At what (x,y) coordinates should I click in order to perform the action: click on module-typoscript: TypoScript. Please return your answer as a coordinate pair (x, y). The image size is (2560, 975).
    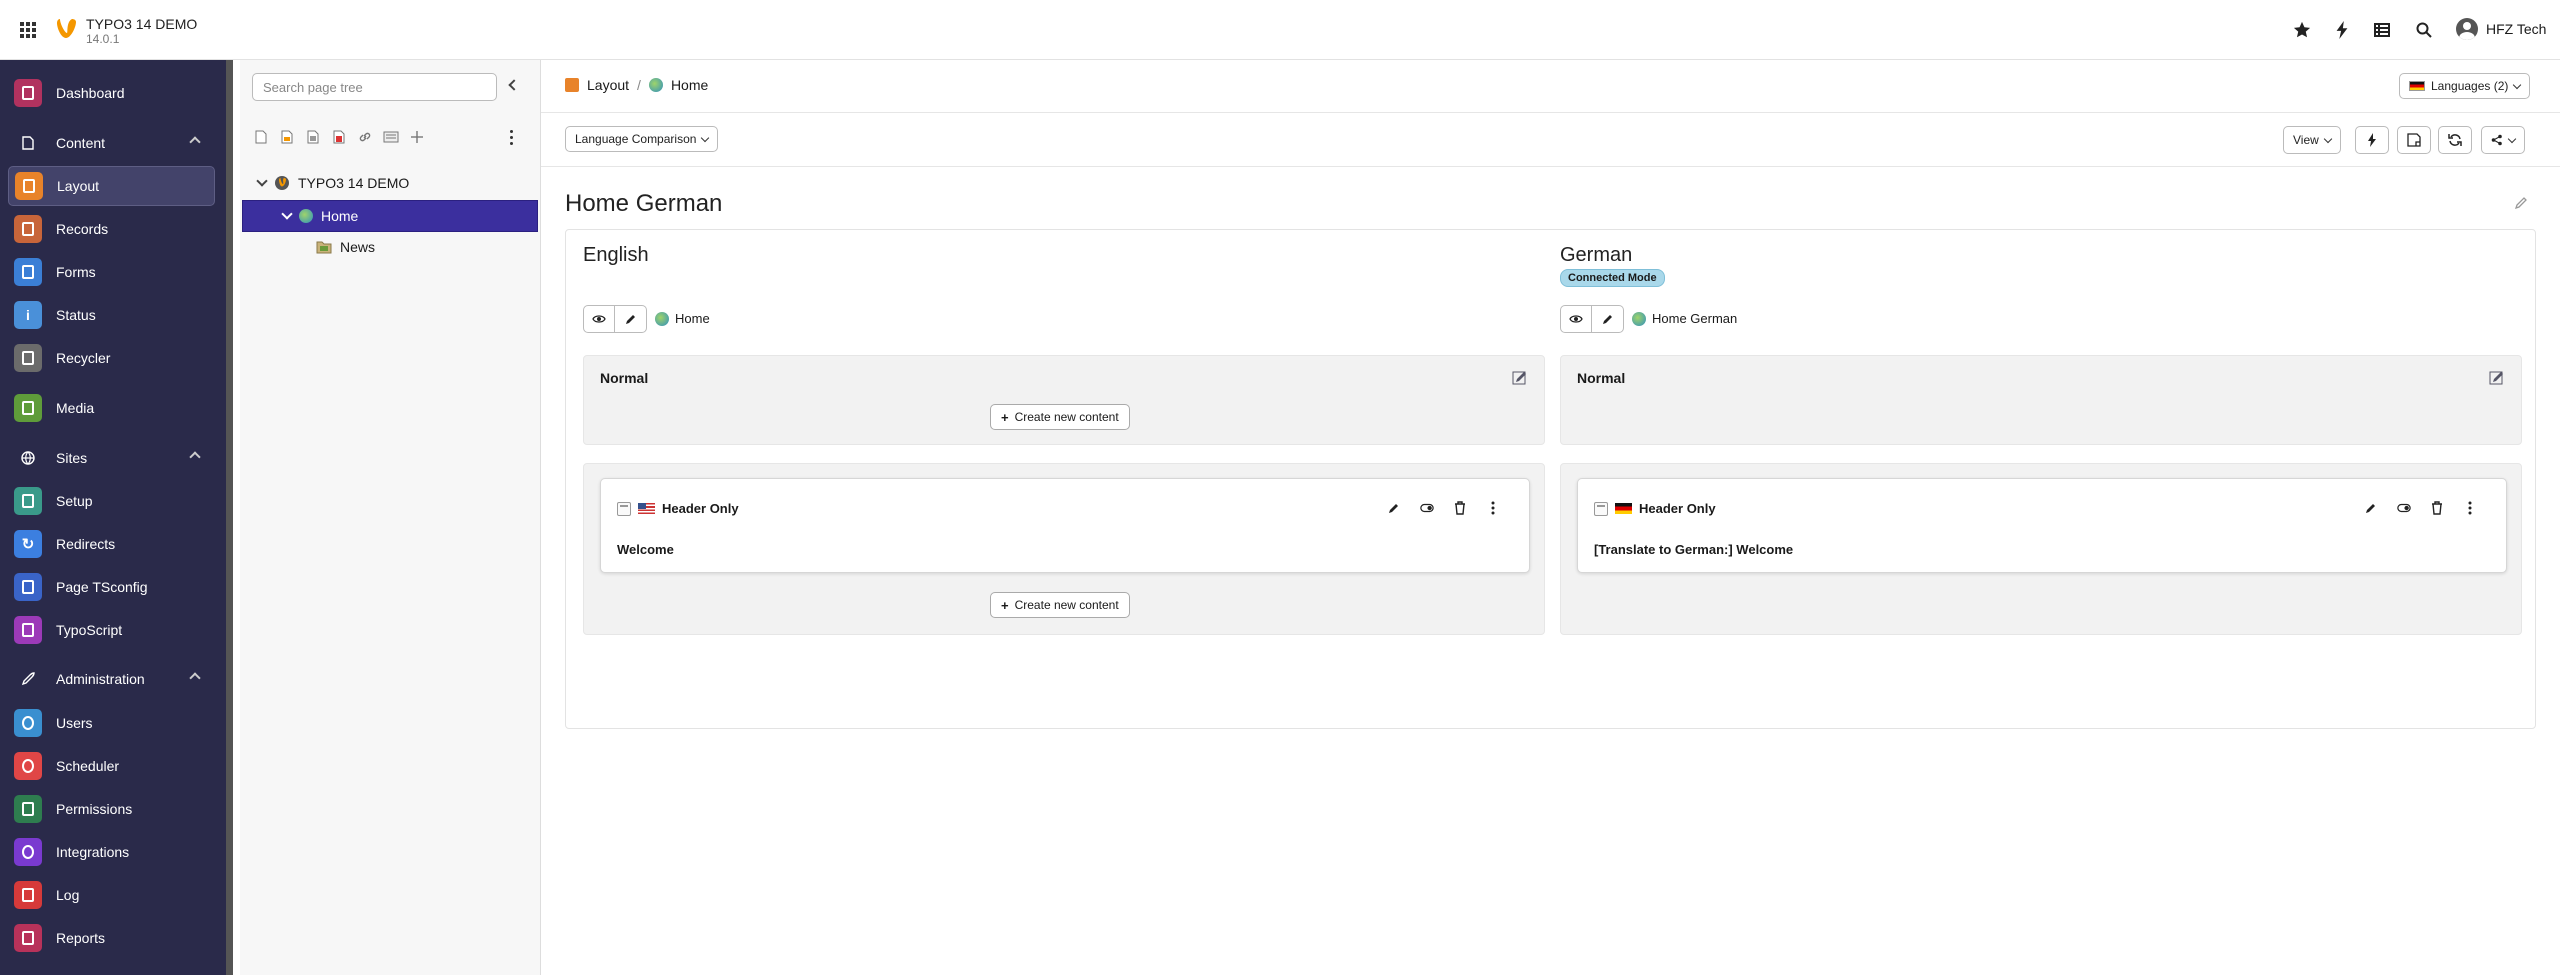
    Looking at the image, I should click on (111, 630).